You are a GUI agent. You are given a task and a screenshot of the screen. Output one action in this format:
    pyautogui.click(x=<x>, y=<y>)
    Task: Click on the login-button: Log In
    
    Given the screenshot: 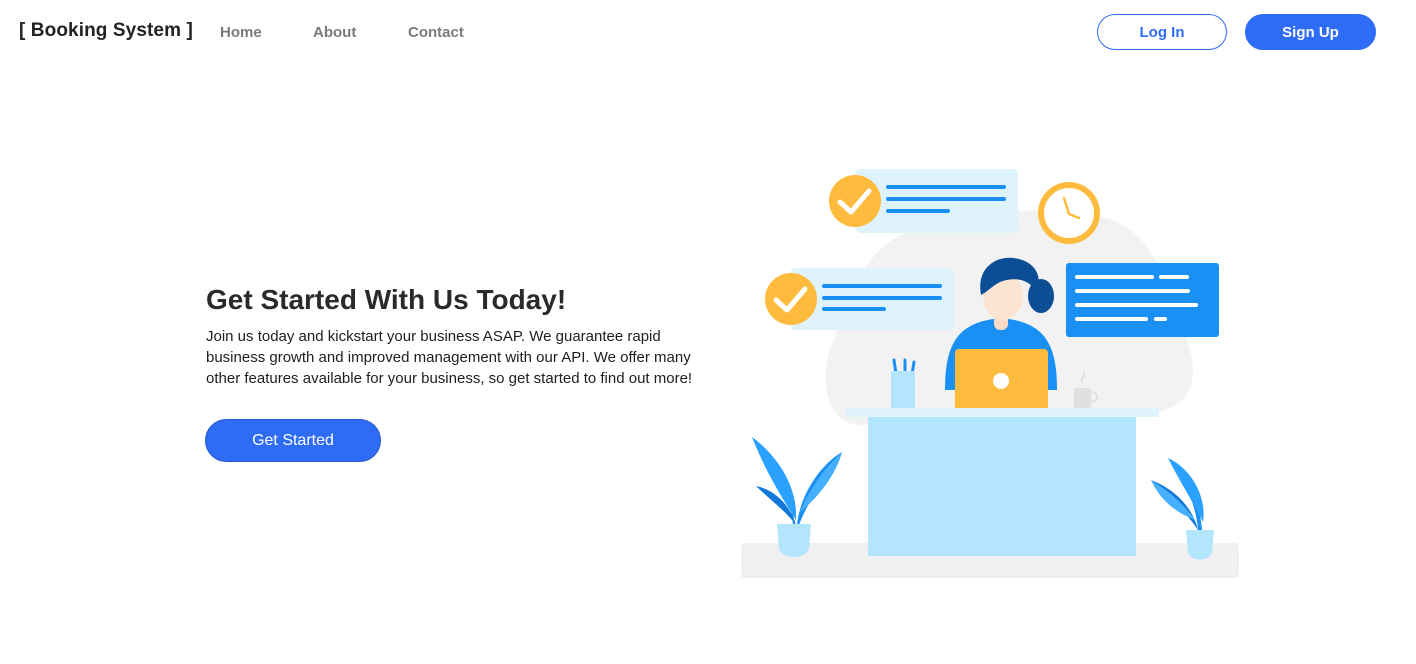 What is the action you would take?
    pyautogui.click(x=1162, y=32)
    